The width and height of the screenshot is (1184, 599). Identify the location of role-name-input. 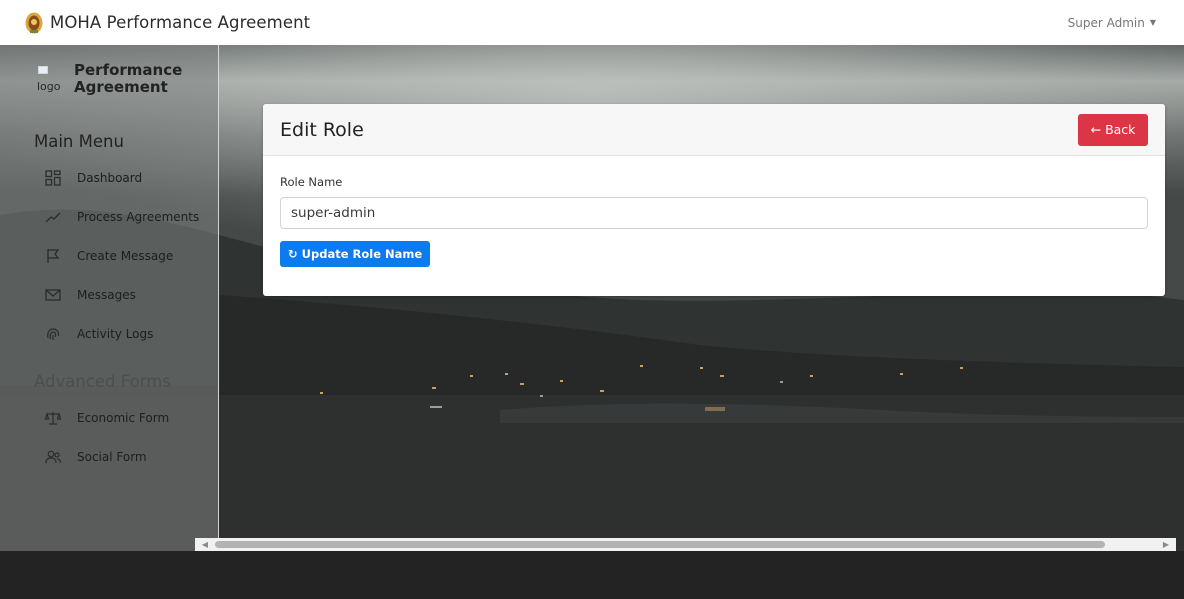
(714, 213).